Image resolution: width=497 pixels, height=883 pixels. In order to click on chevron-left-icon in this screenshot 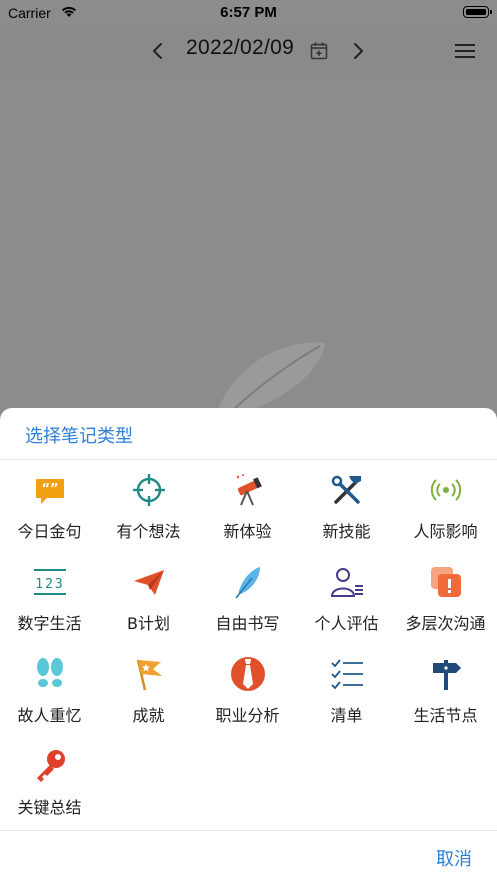, I will do `click(158, 51)`.